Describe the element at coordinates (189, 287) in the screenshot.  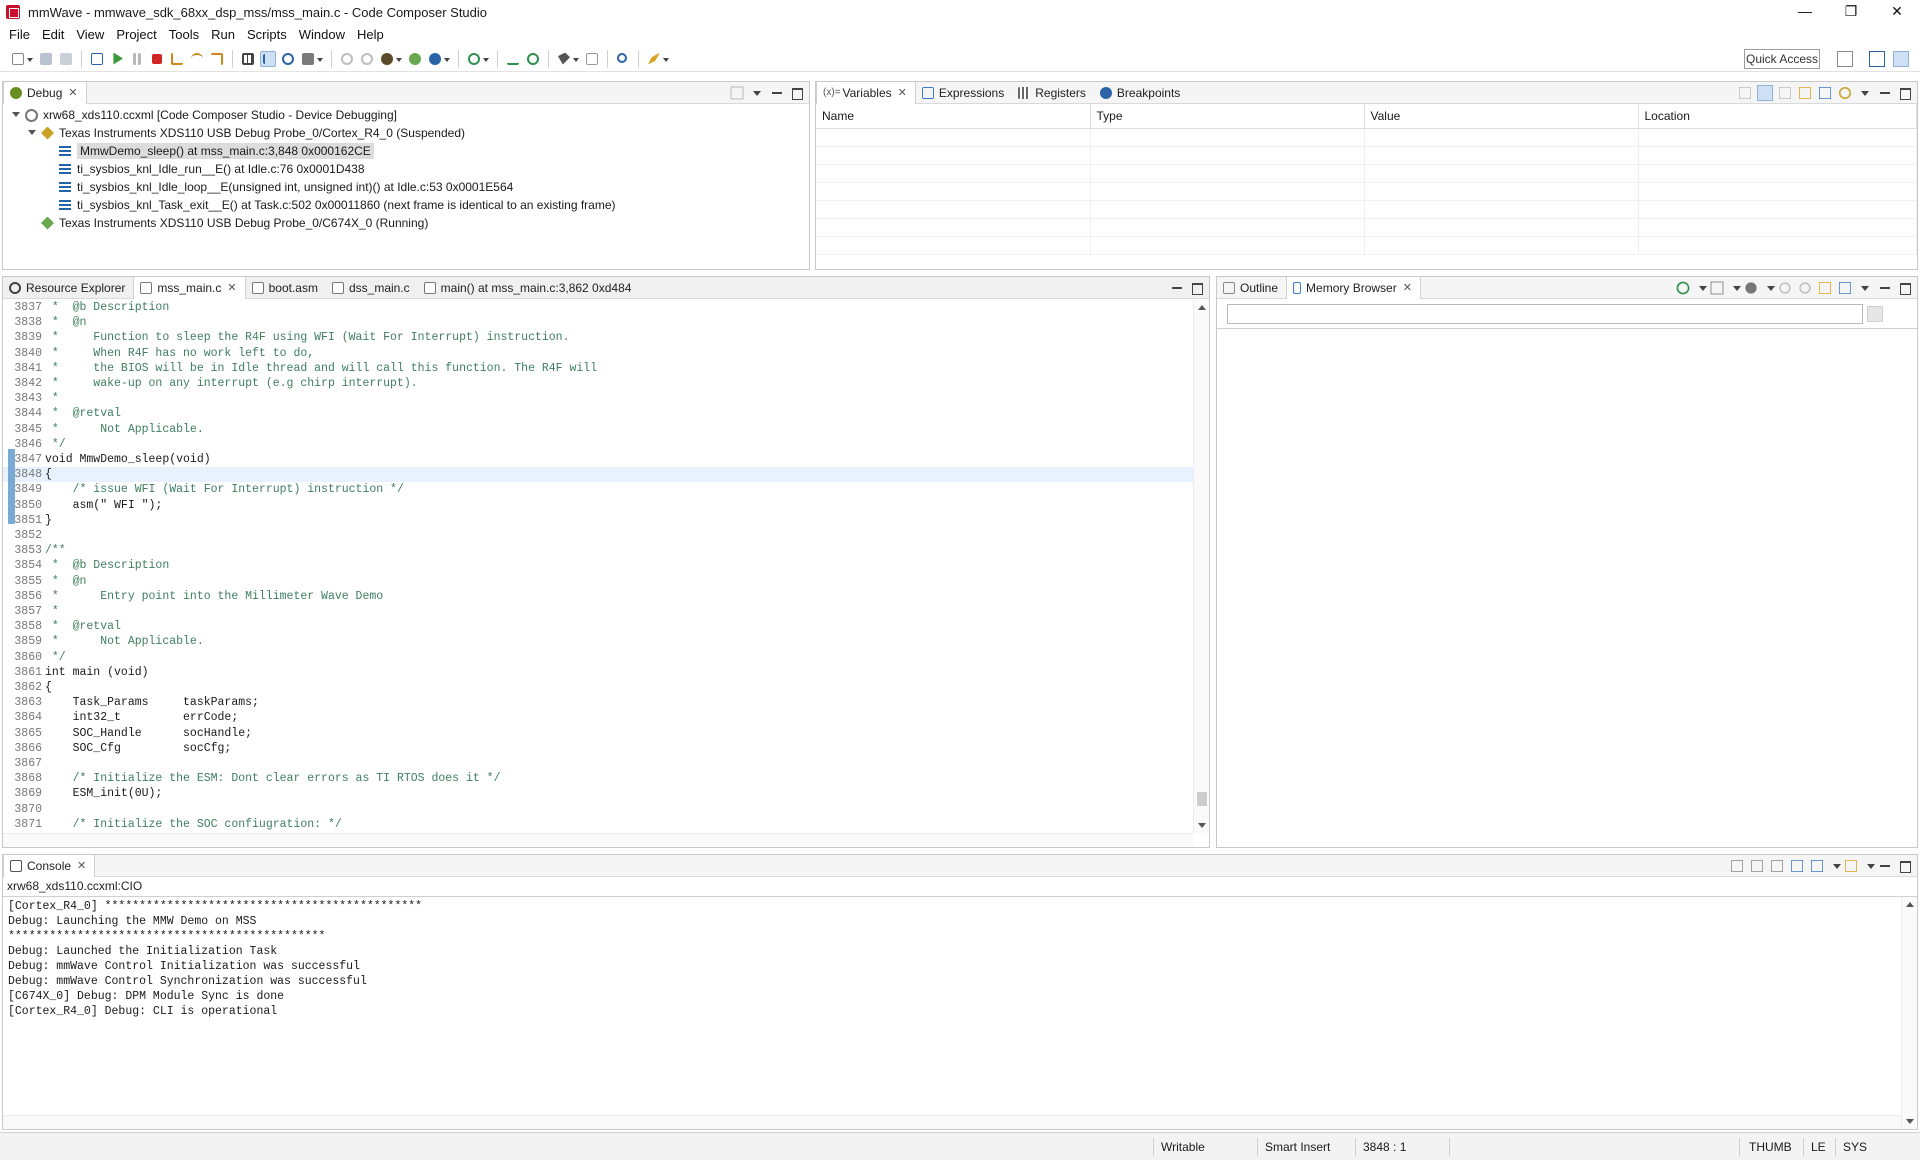
I see `tab-mss-main-c: mss_main.c ✕` at that location.